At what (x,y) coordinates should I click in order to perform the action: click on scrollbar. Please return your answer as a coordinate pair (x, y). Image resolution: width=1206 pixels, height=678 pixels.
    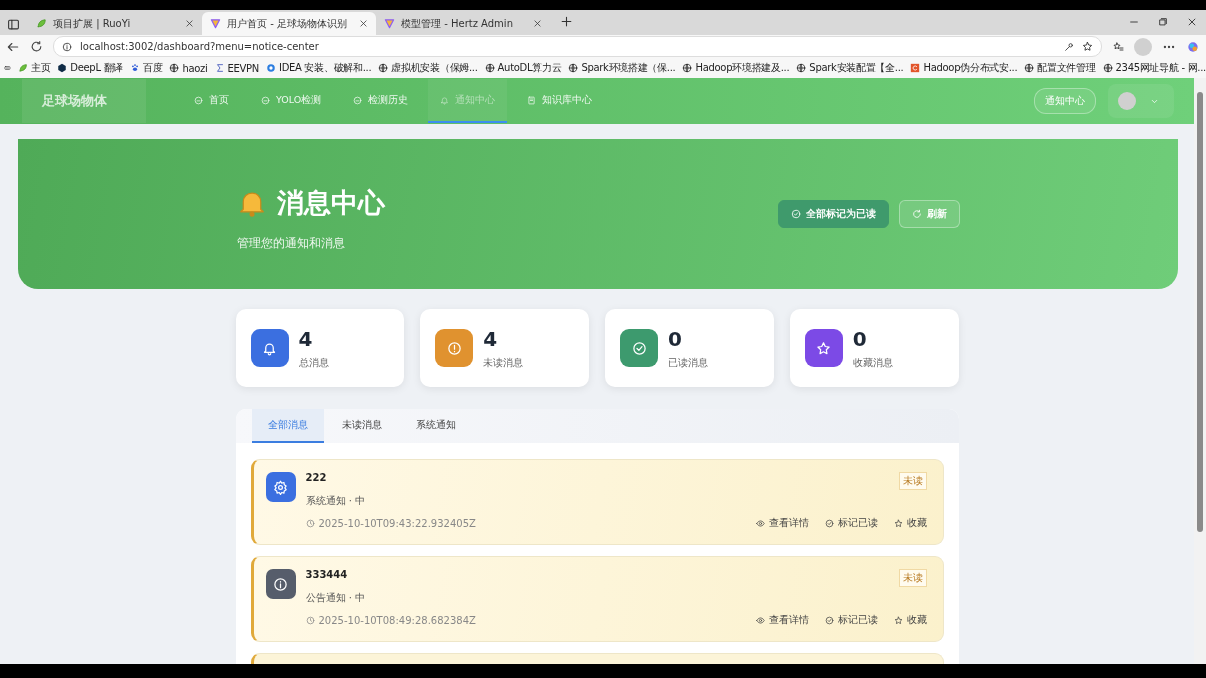
    Looking at the image, I should click on (1200, 371).